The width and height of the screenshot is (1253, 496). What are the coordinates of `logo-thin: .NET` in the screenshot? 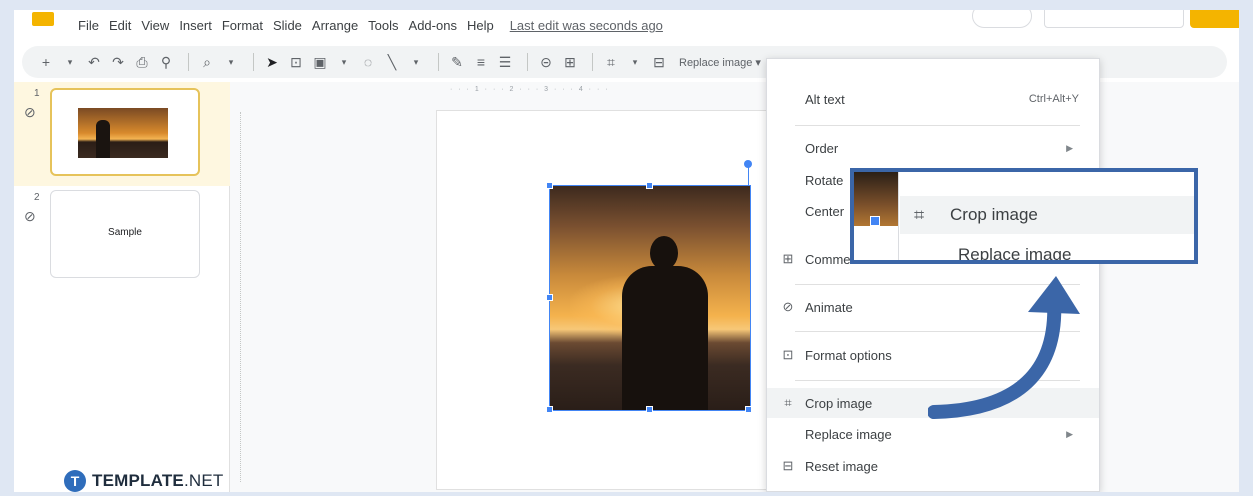 It's located at (203, 480).